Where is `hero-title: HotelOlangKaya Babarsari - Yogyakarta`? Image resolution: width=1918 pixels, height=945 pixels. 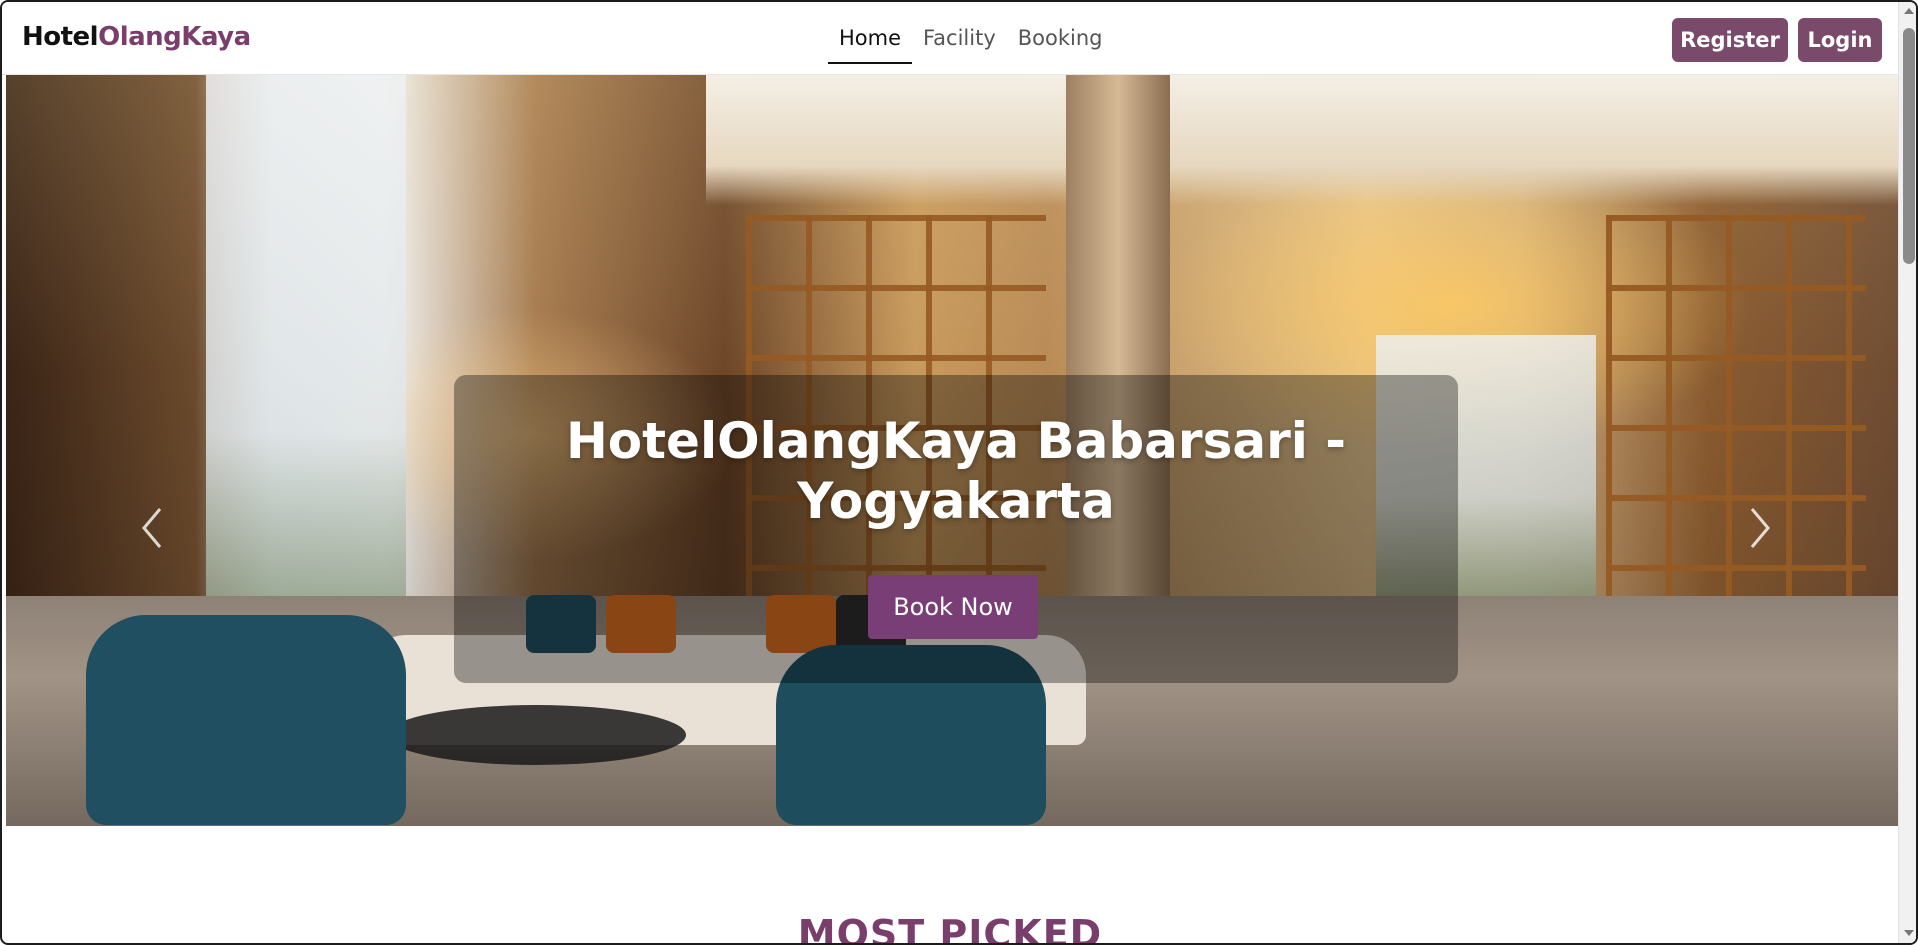
hero-title: HotelOlangKaya Babarsari - Yogyakarta is located at coordinates (956, 471).